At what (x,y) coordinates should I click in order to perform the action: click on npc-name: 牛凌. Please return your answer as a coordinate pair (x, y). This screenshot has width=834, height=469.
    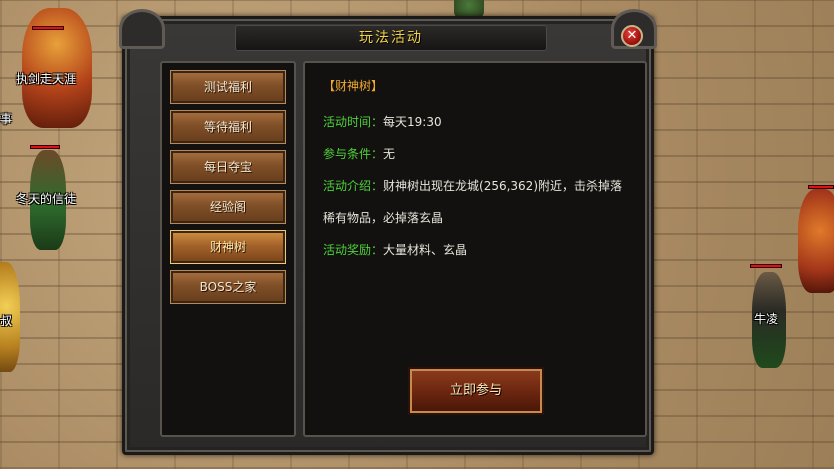
    Looking at the image, I should click on (766, 319).